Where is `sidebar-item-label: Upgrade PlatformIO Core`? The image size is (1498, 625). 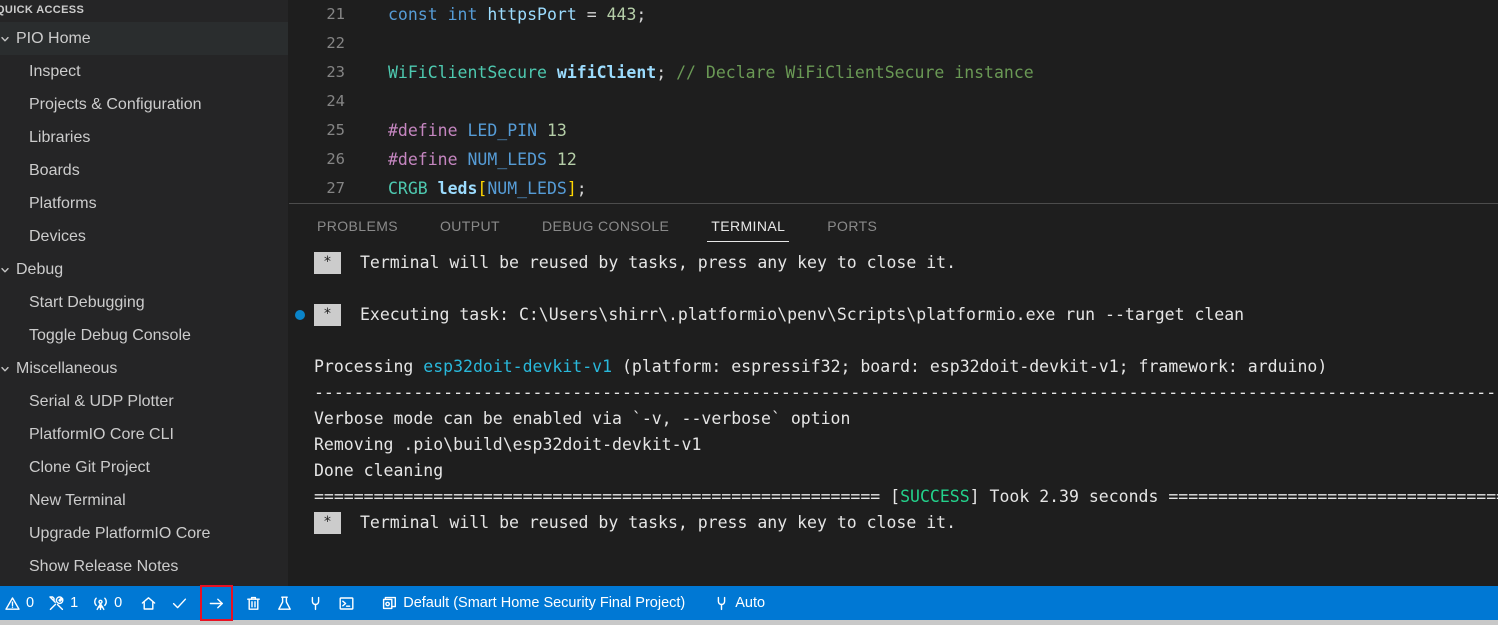 sidebar-item-label: Upgrade PlatformIO Core is located at coordinates (120, 533).